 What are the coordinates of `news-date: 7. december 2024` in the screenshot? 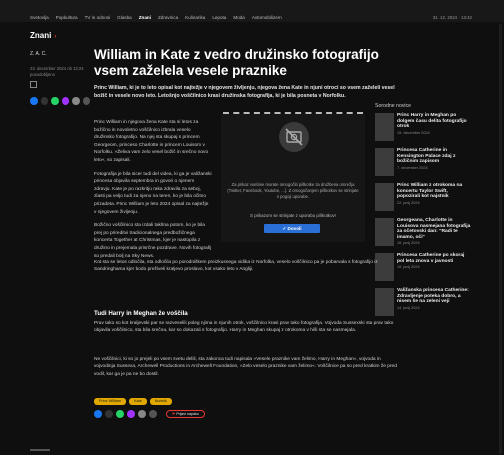 It's located at (412, 167).